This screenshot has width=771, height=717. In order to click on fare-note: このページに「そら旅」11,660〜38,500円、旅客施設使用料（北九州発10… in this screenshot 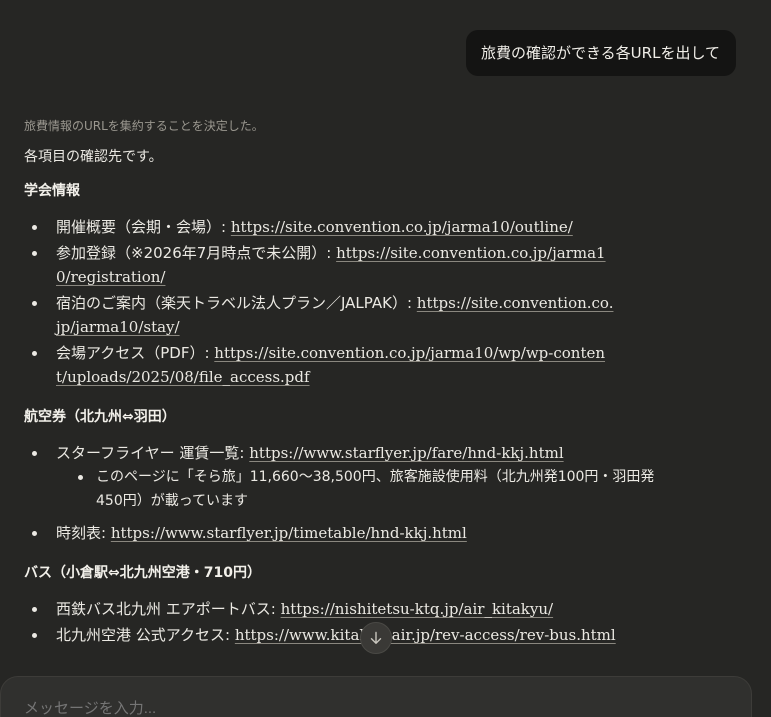, I will do `click(366, 489)`.